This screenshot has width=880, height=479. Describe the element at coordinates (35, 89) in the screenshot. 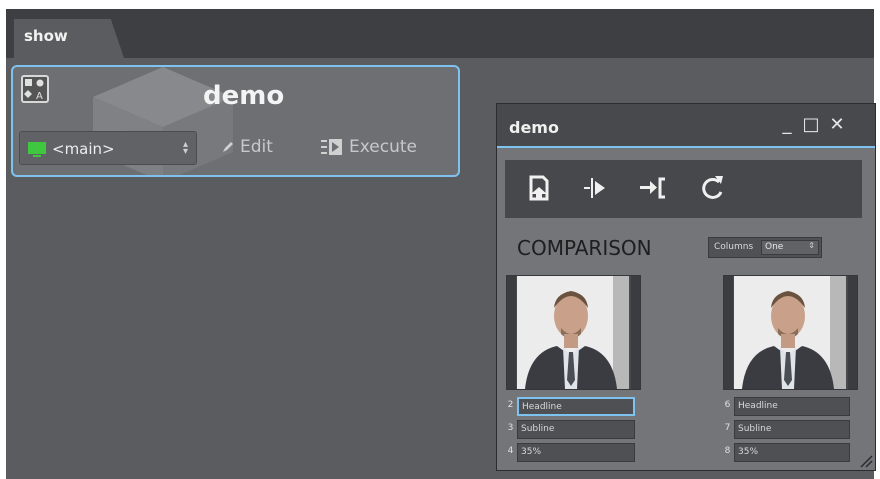

I see `template-type-icon: A` at that location.